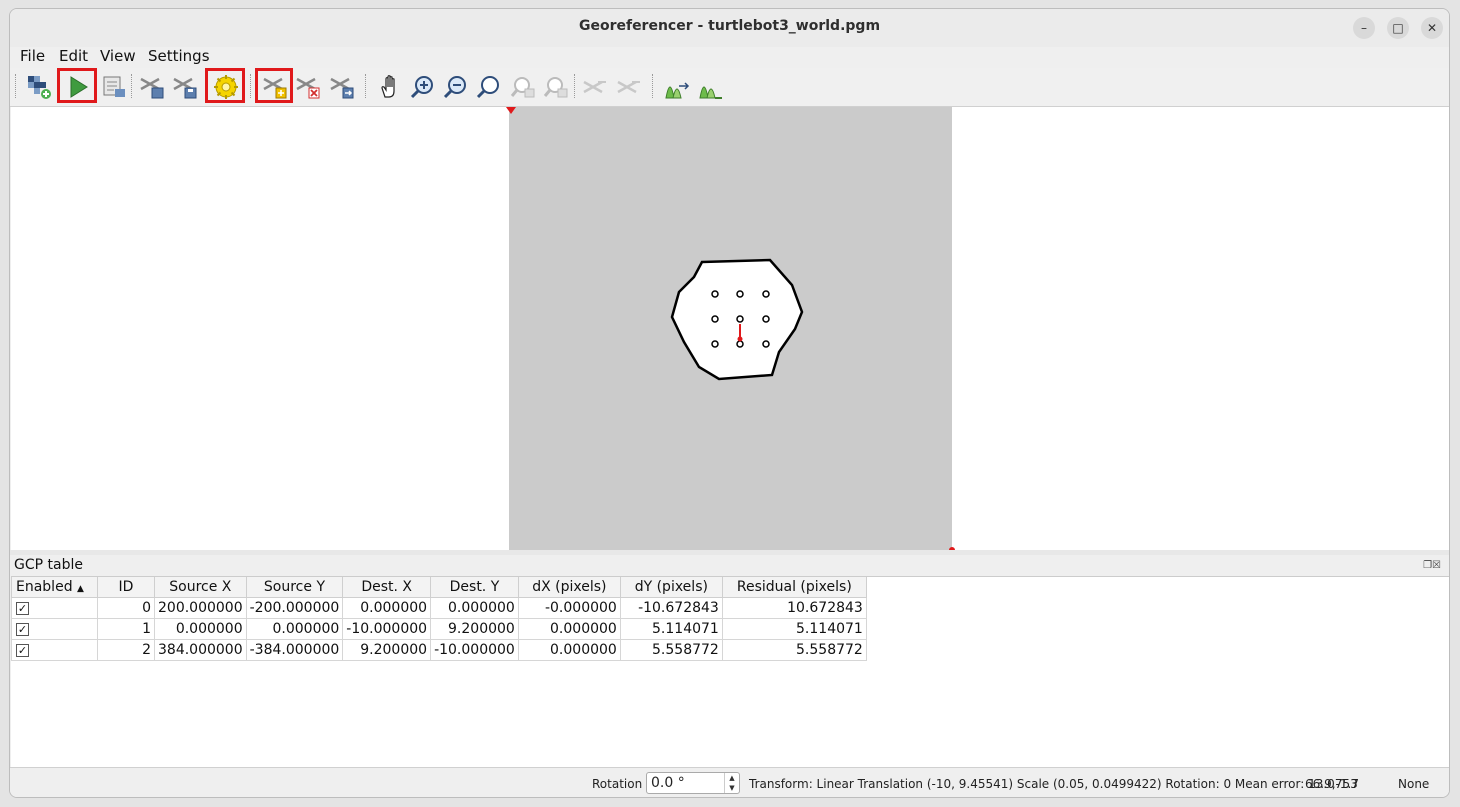 The width and height of the screenshot is (1460, 807). What do you see at coordinates (151, 86) in the screenshot?
I see `load-gcp-points-button` at bounding box center [151, 86].